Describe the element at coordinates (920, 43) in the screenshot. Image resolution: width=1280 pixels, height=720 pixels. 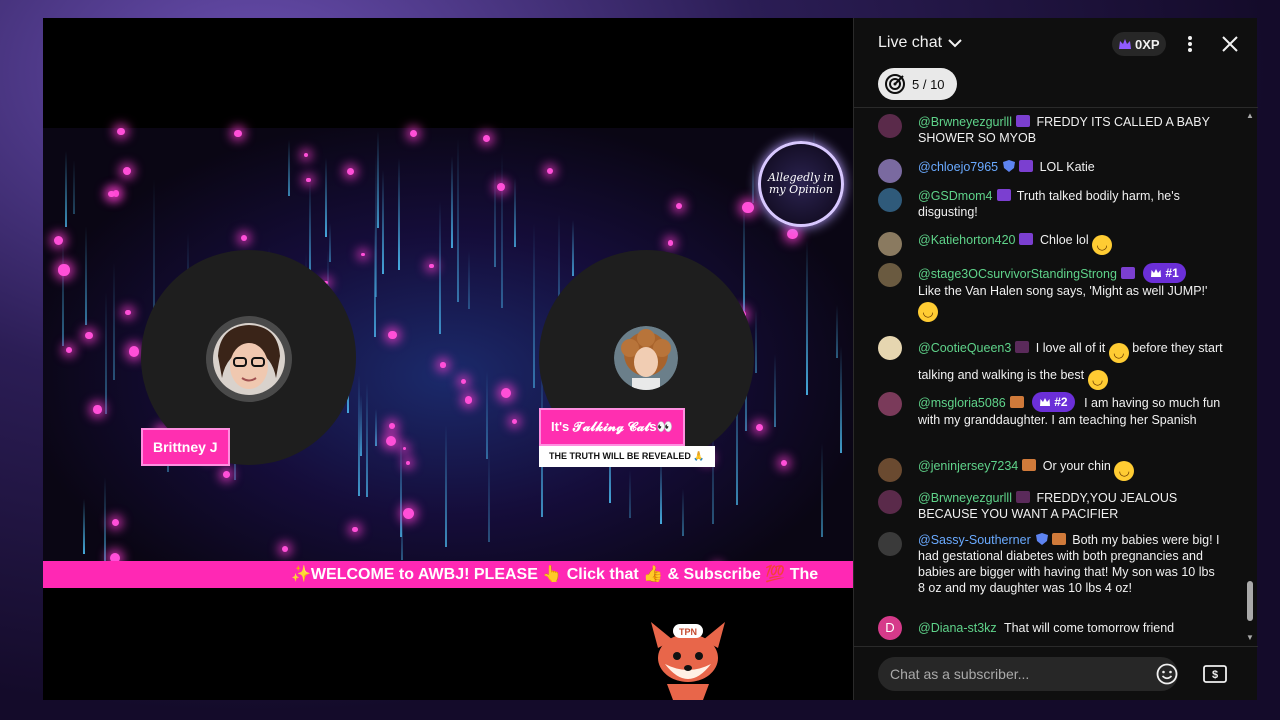
I see `chat-mode-dropdown: Live chat` at that location.